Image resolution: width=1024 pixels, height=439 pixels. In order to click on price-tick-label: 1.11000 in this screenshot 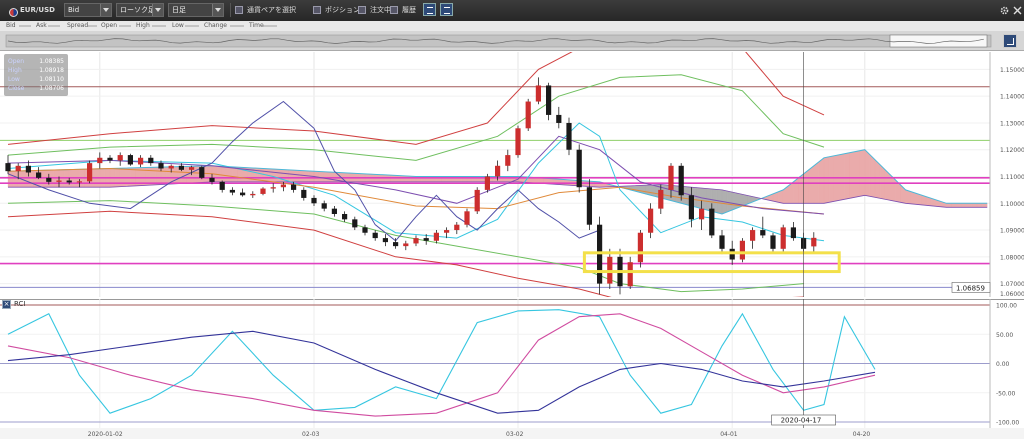, I will do `click(1012, 177)`.